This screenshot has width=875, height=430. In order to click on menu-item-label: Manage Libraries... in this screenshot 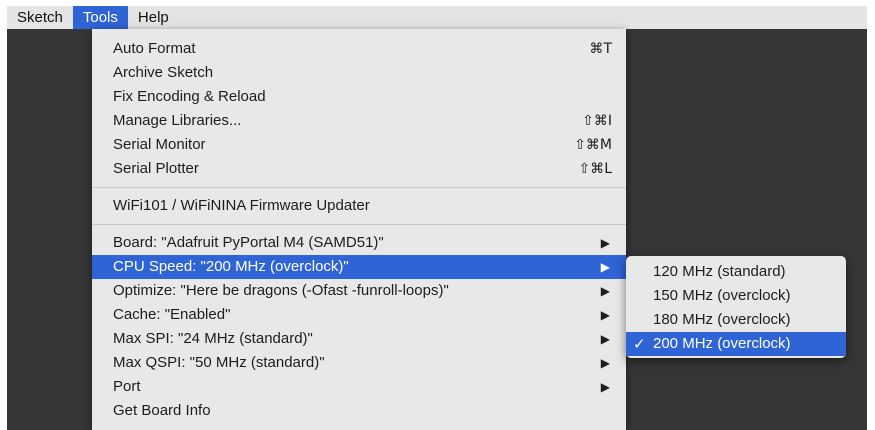, I will do `click(177, 120)`.